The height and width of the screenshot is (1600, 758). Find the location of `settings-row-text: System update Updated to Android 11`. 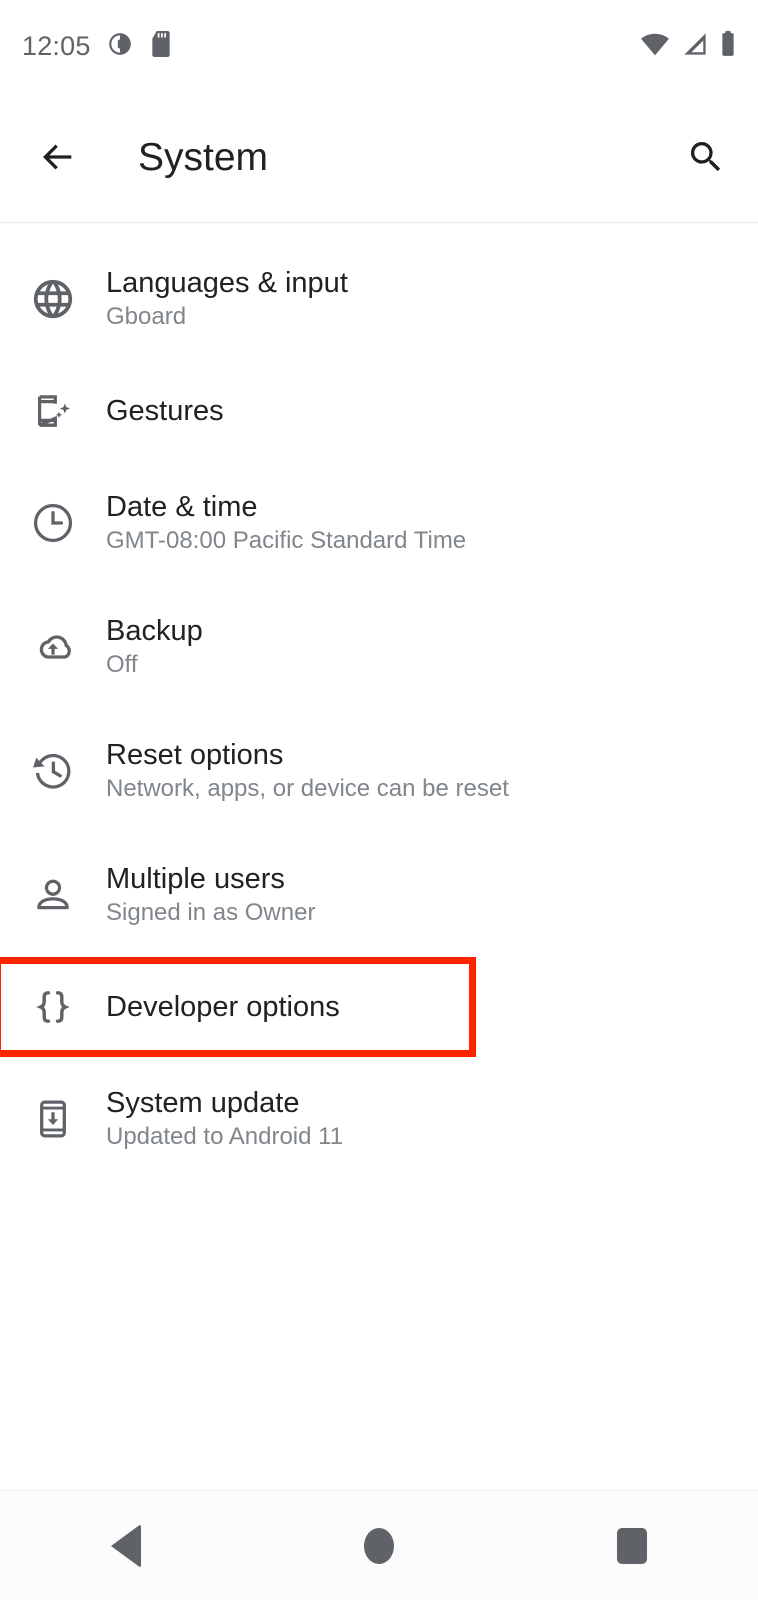

settings-row-text: System update Updated to Android 11 is located at coordinates (224, 1119).